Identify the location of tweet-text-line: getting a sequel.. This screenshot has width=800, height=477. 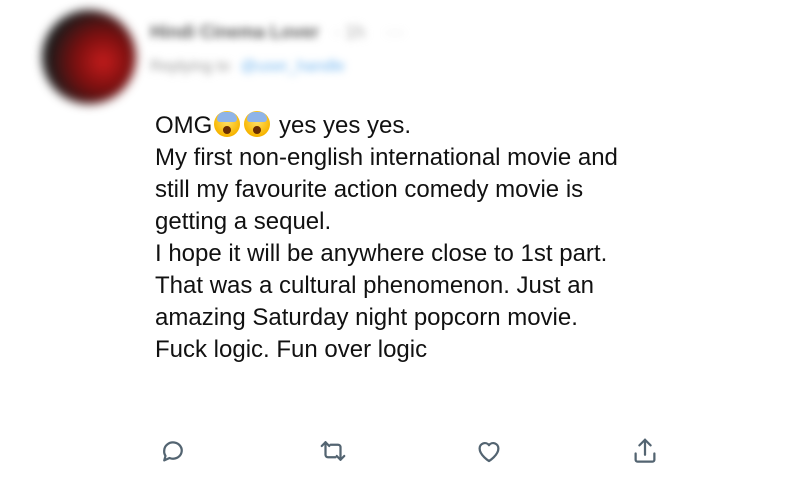
(243, 221).